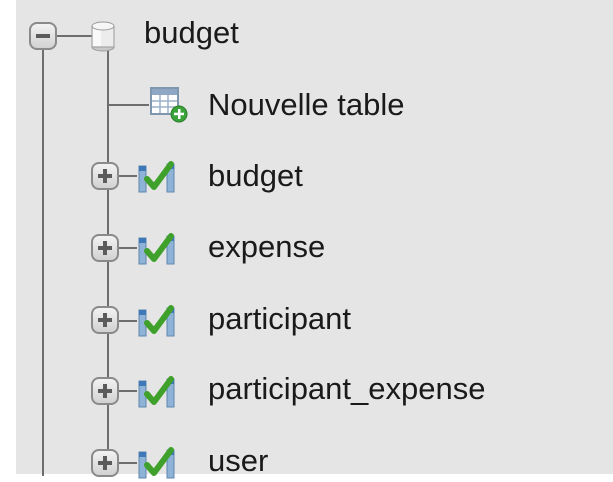 The width and height of the screenshot is (613, 482). What do you see at coordinates (346, 389) in the screenshot?
I see `table-name: participant_expense` at bounding box center [346, 389].